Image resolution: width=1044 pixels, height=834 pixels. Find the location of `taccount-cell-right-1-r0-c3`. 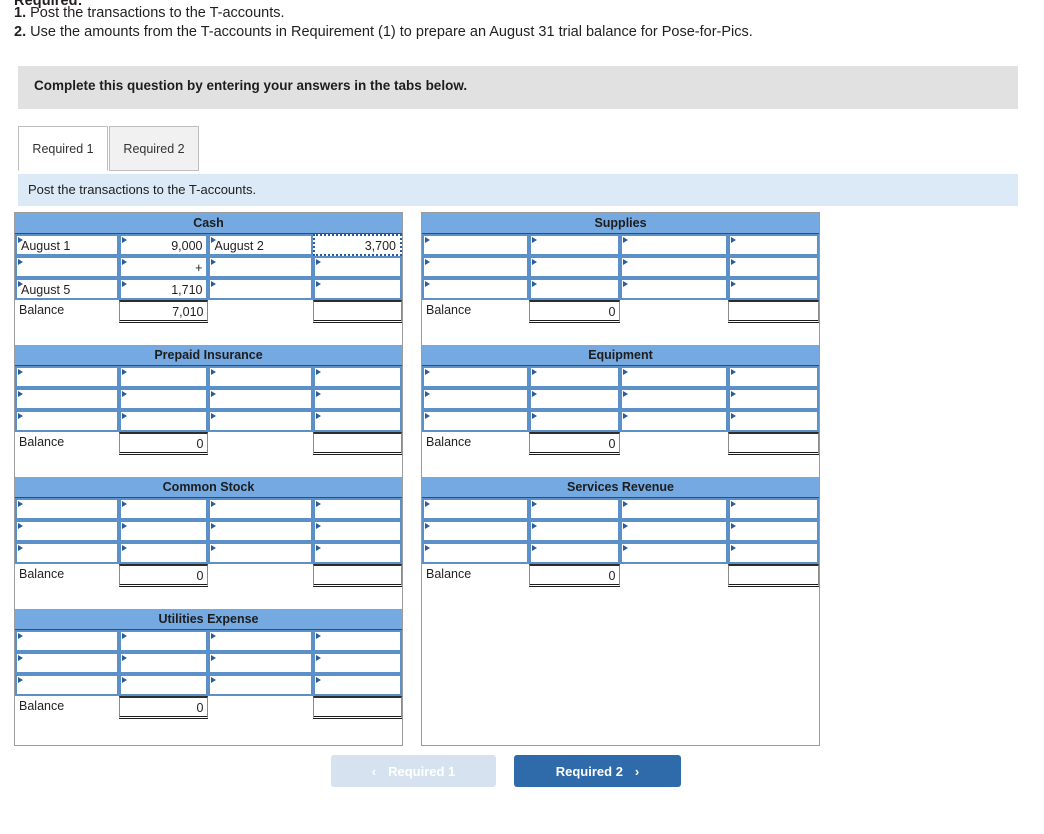

taccount-cell-right-1-r0-c3 is located at coordinates (773, 377).